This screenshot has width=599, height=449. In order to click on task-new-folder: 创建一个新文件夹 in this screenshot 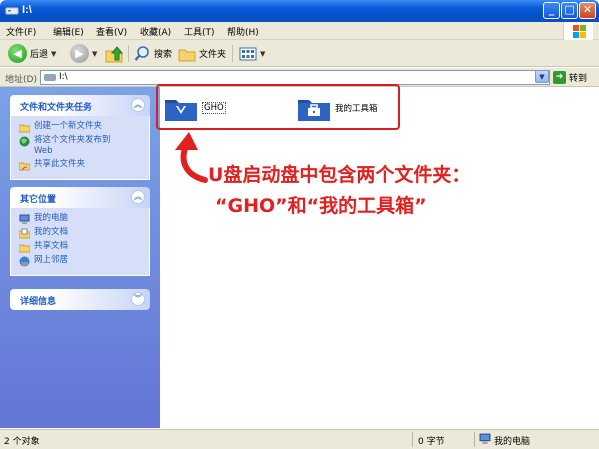, I will do `click(81, 127)`.